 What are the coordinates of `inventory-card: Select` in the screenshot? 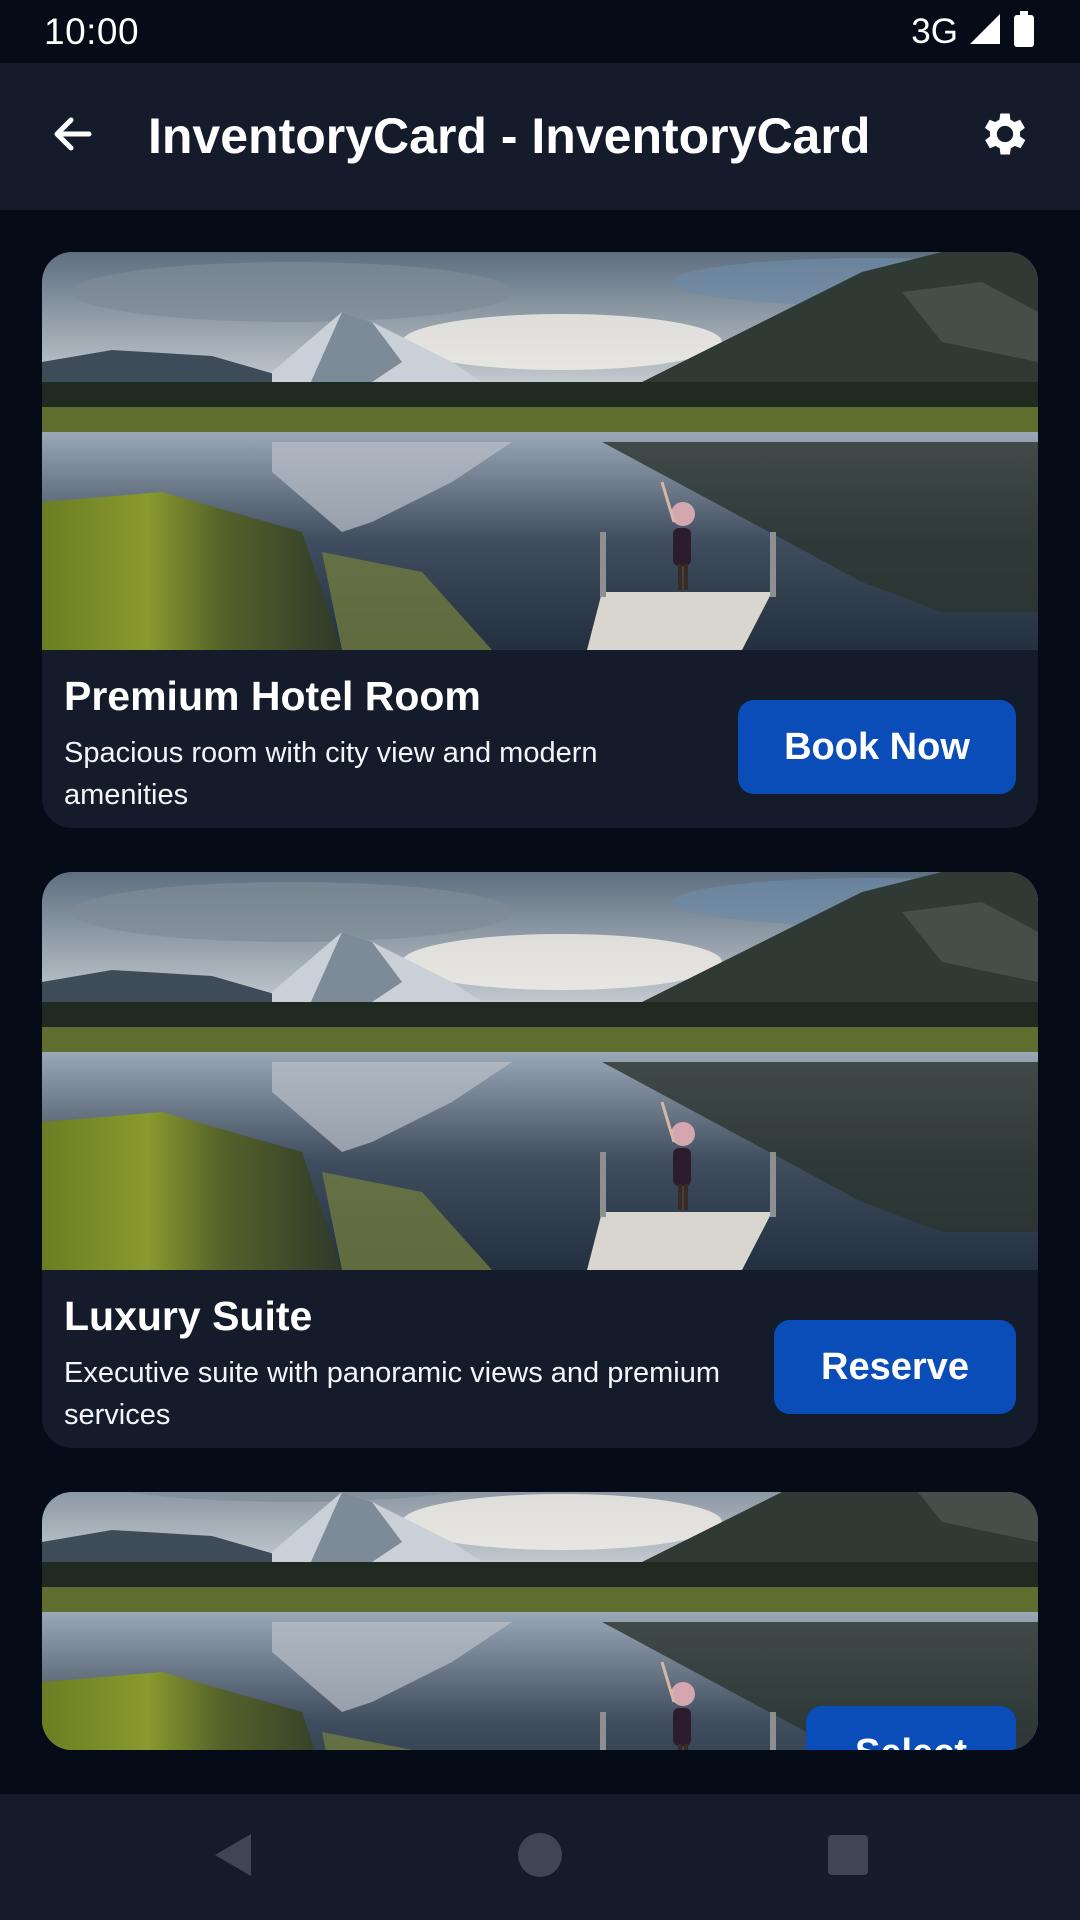 It's located at (540, 1621).